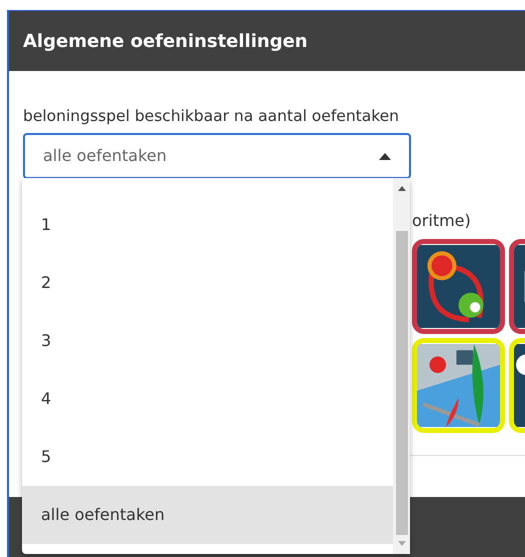 The image size is (525, 557). What do you see at coordinates (385, 156) in the screenshot?
I see `caret-icon` at bounding box center [385, 156].